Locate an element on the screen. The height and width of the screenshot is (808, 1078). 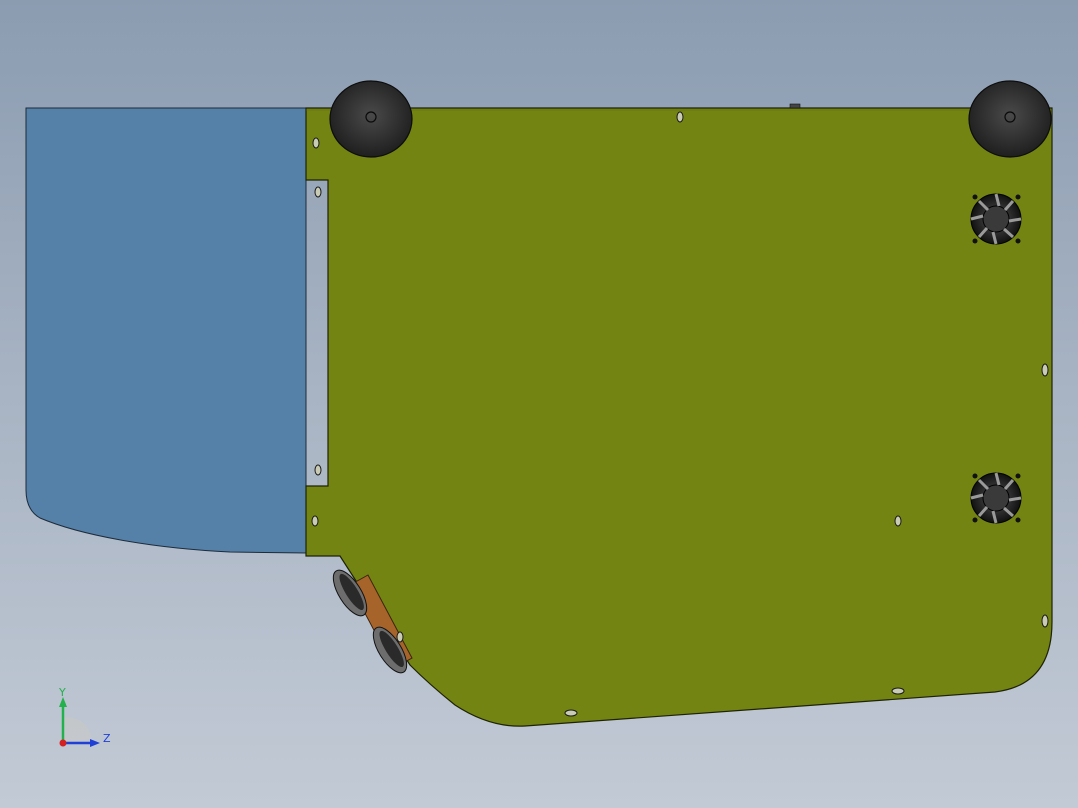
y-axis-label: Y is located at coordinates (62, 692).